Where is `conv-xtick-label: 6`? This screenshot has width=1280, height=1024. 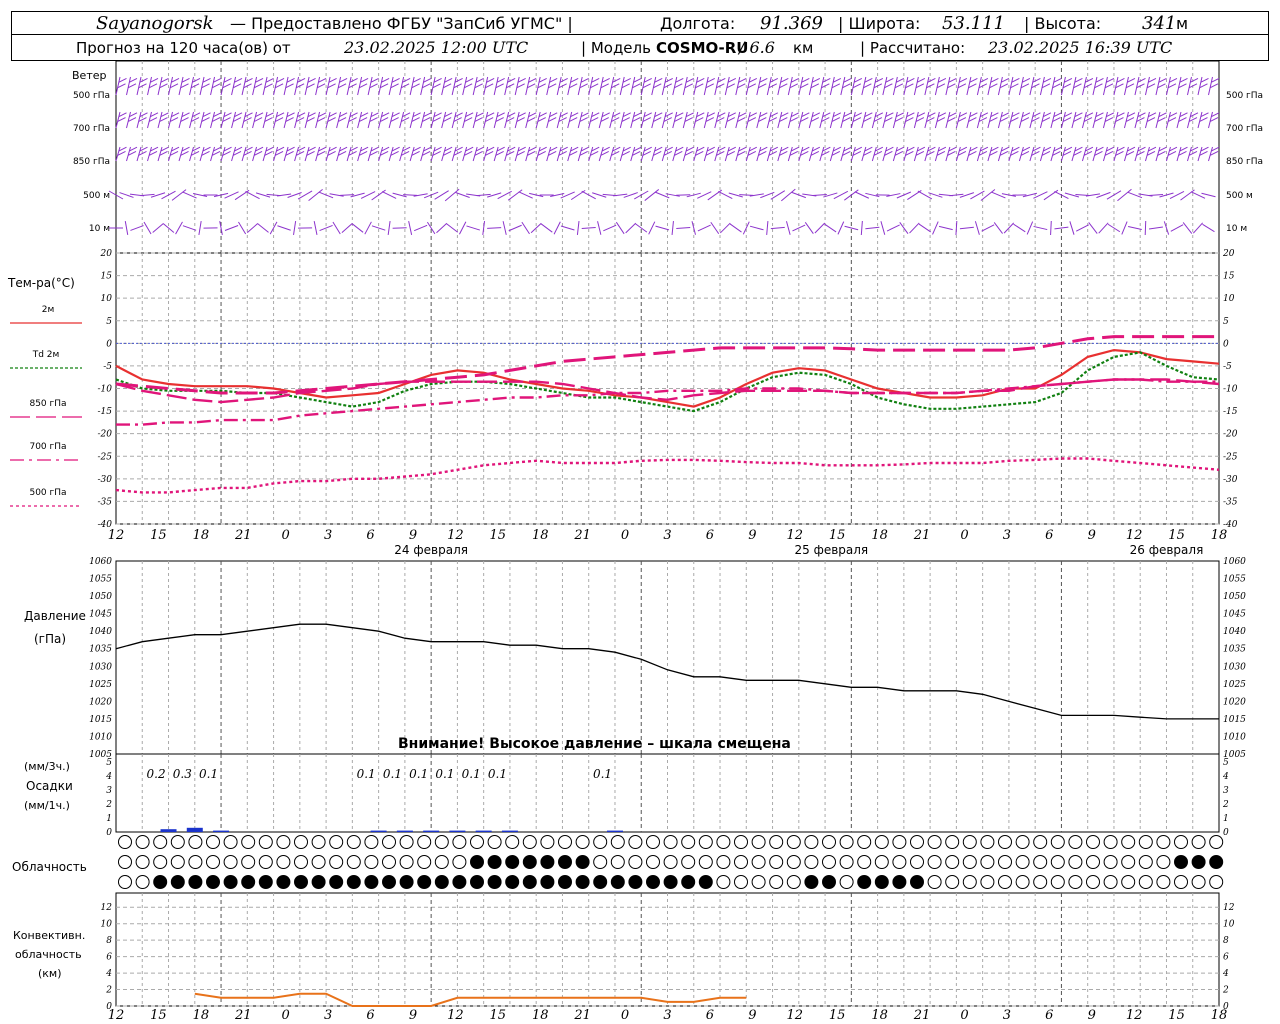 conv-xtick-label: 6 is located at coordinates (1049, 1015).